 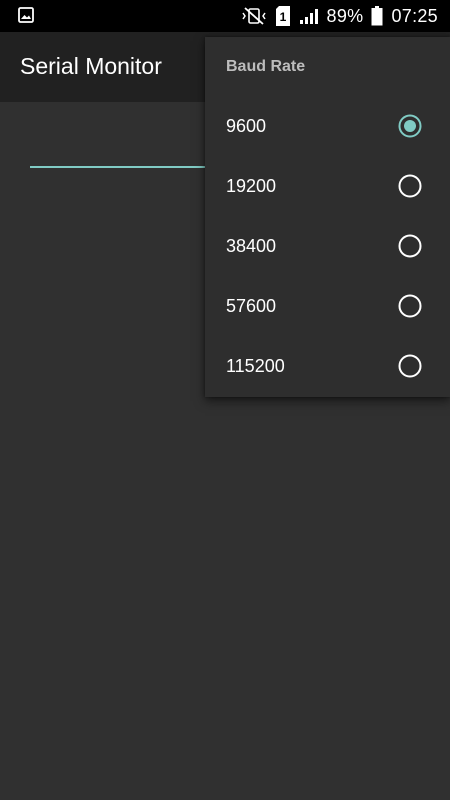 I want to click on clock: 07:25, so click(x=414, y=15).